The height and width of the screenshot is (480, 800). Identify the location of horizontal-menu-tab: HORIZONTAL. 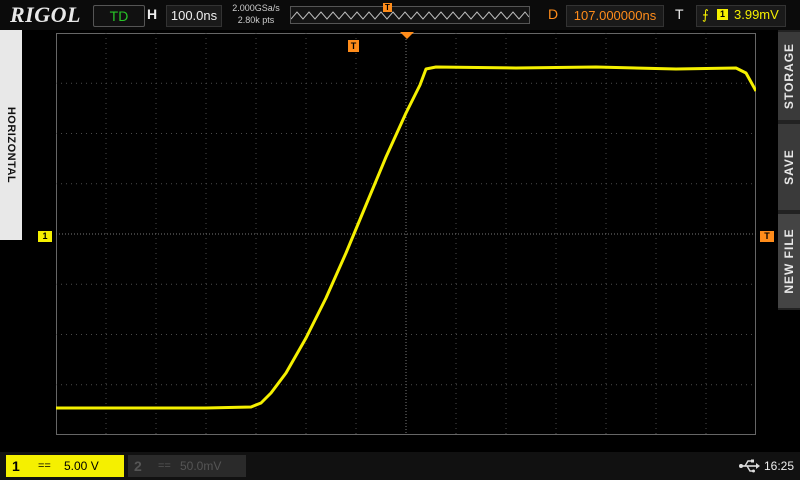
(11, 135).